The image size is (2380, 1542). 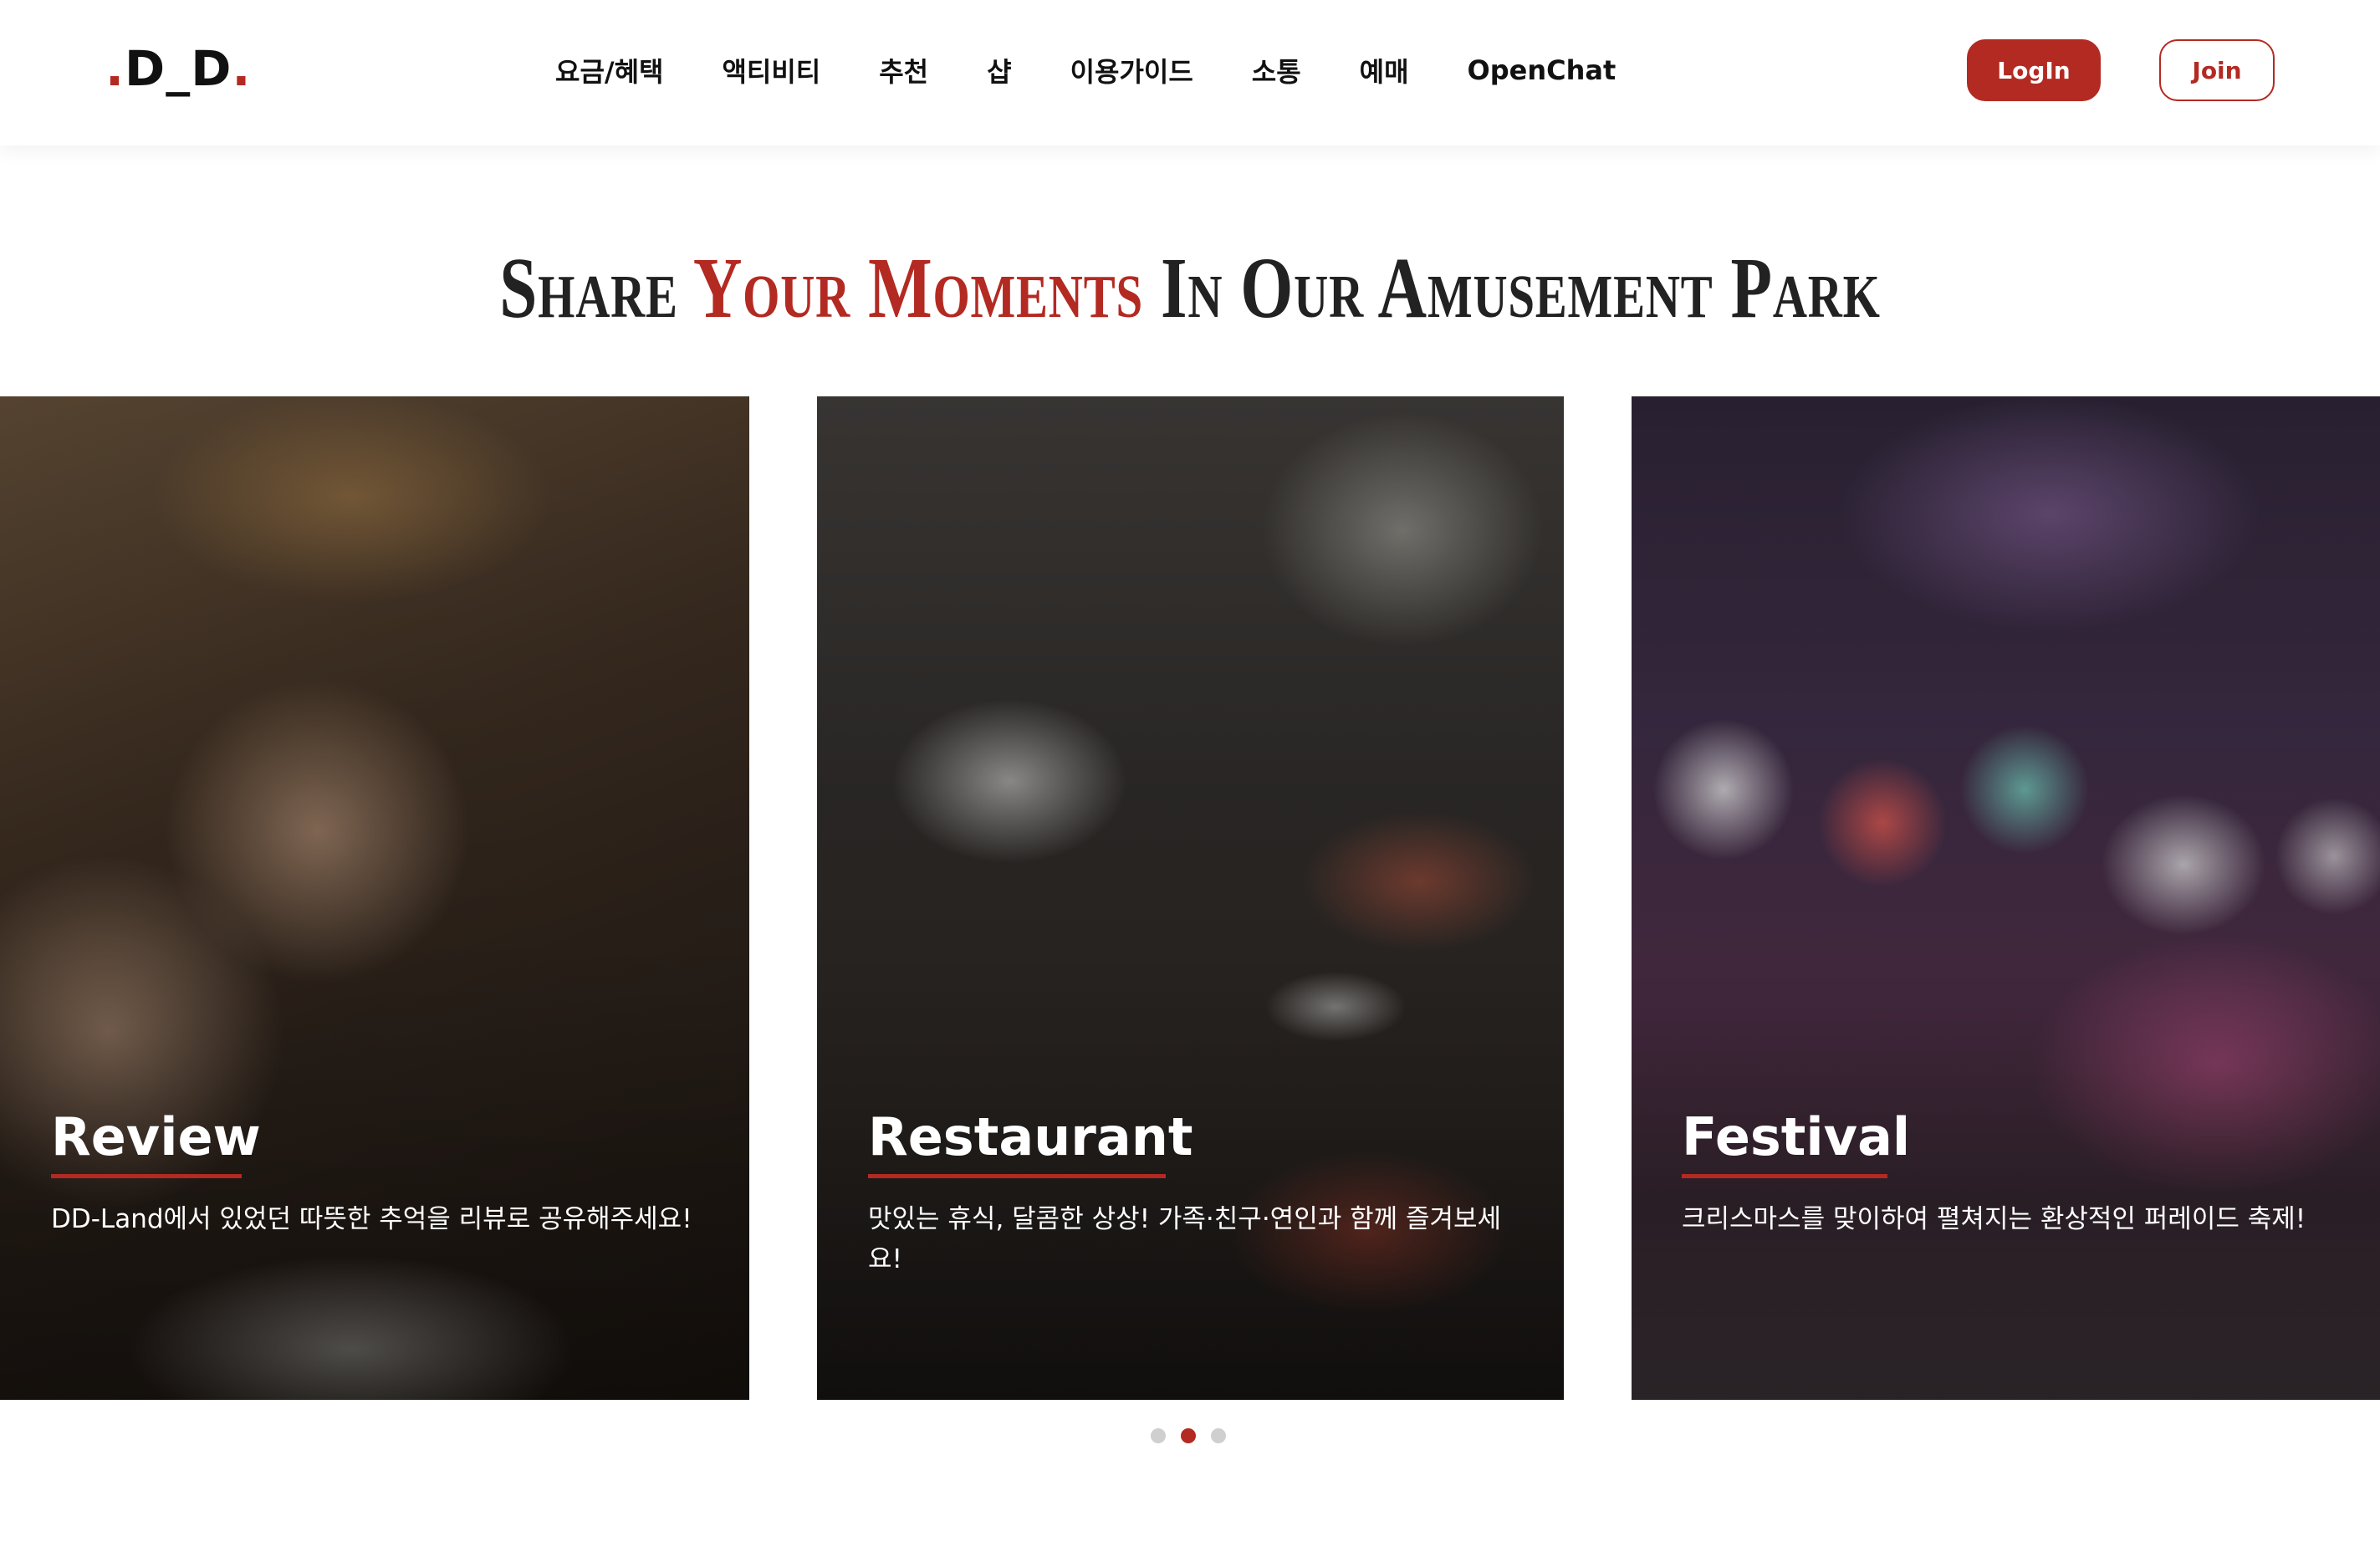 I want to click on nav-item-activity: 액티비티, so click(x=771, y=70).